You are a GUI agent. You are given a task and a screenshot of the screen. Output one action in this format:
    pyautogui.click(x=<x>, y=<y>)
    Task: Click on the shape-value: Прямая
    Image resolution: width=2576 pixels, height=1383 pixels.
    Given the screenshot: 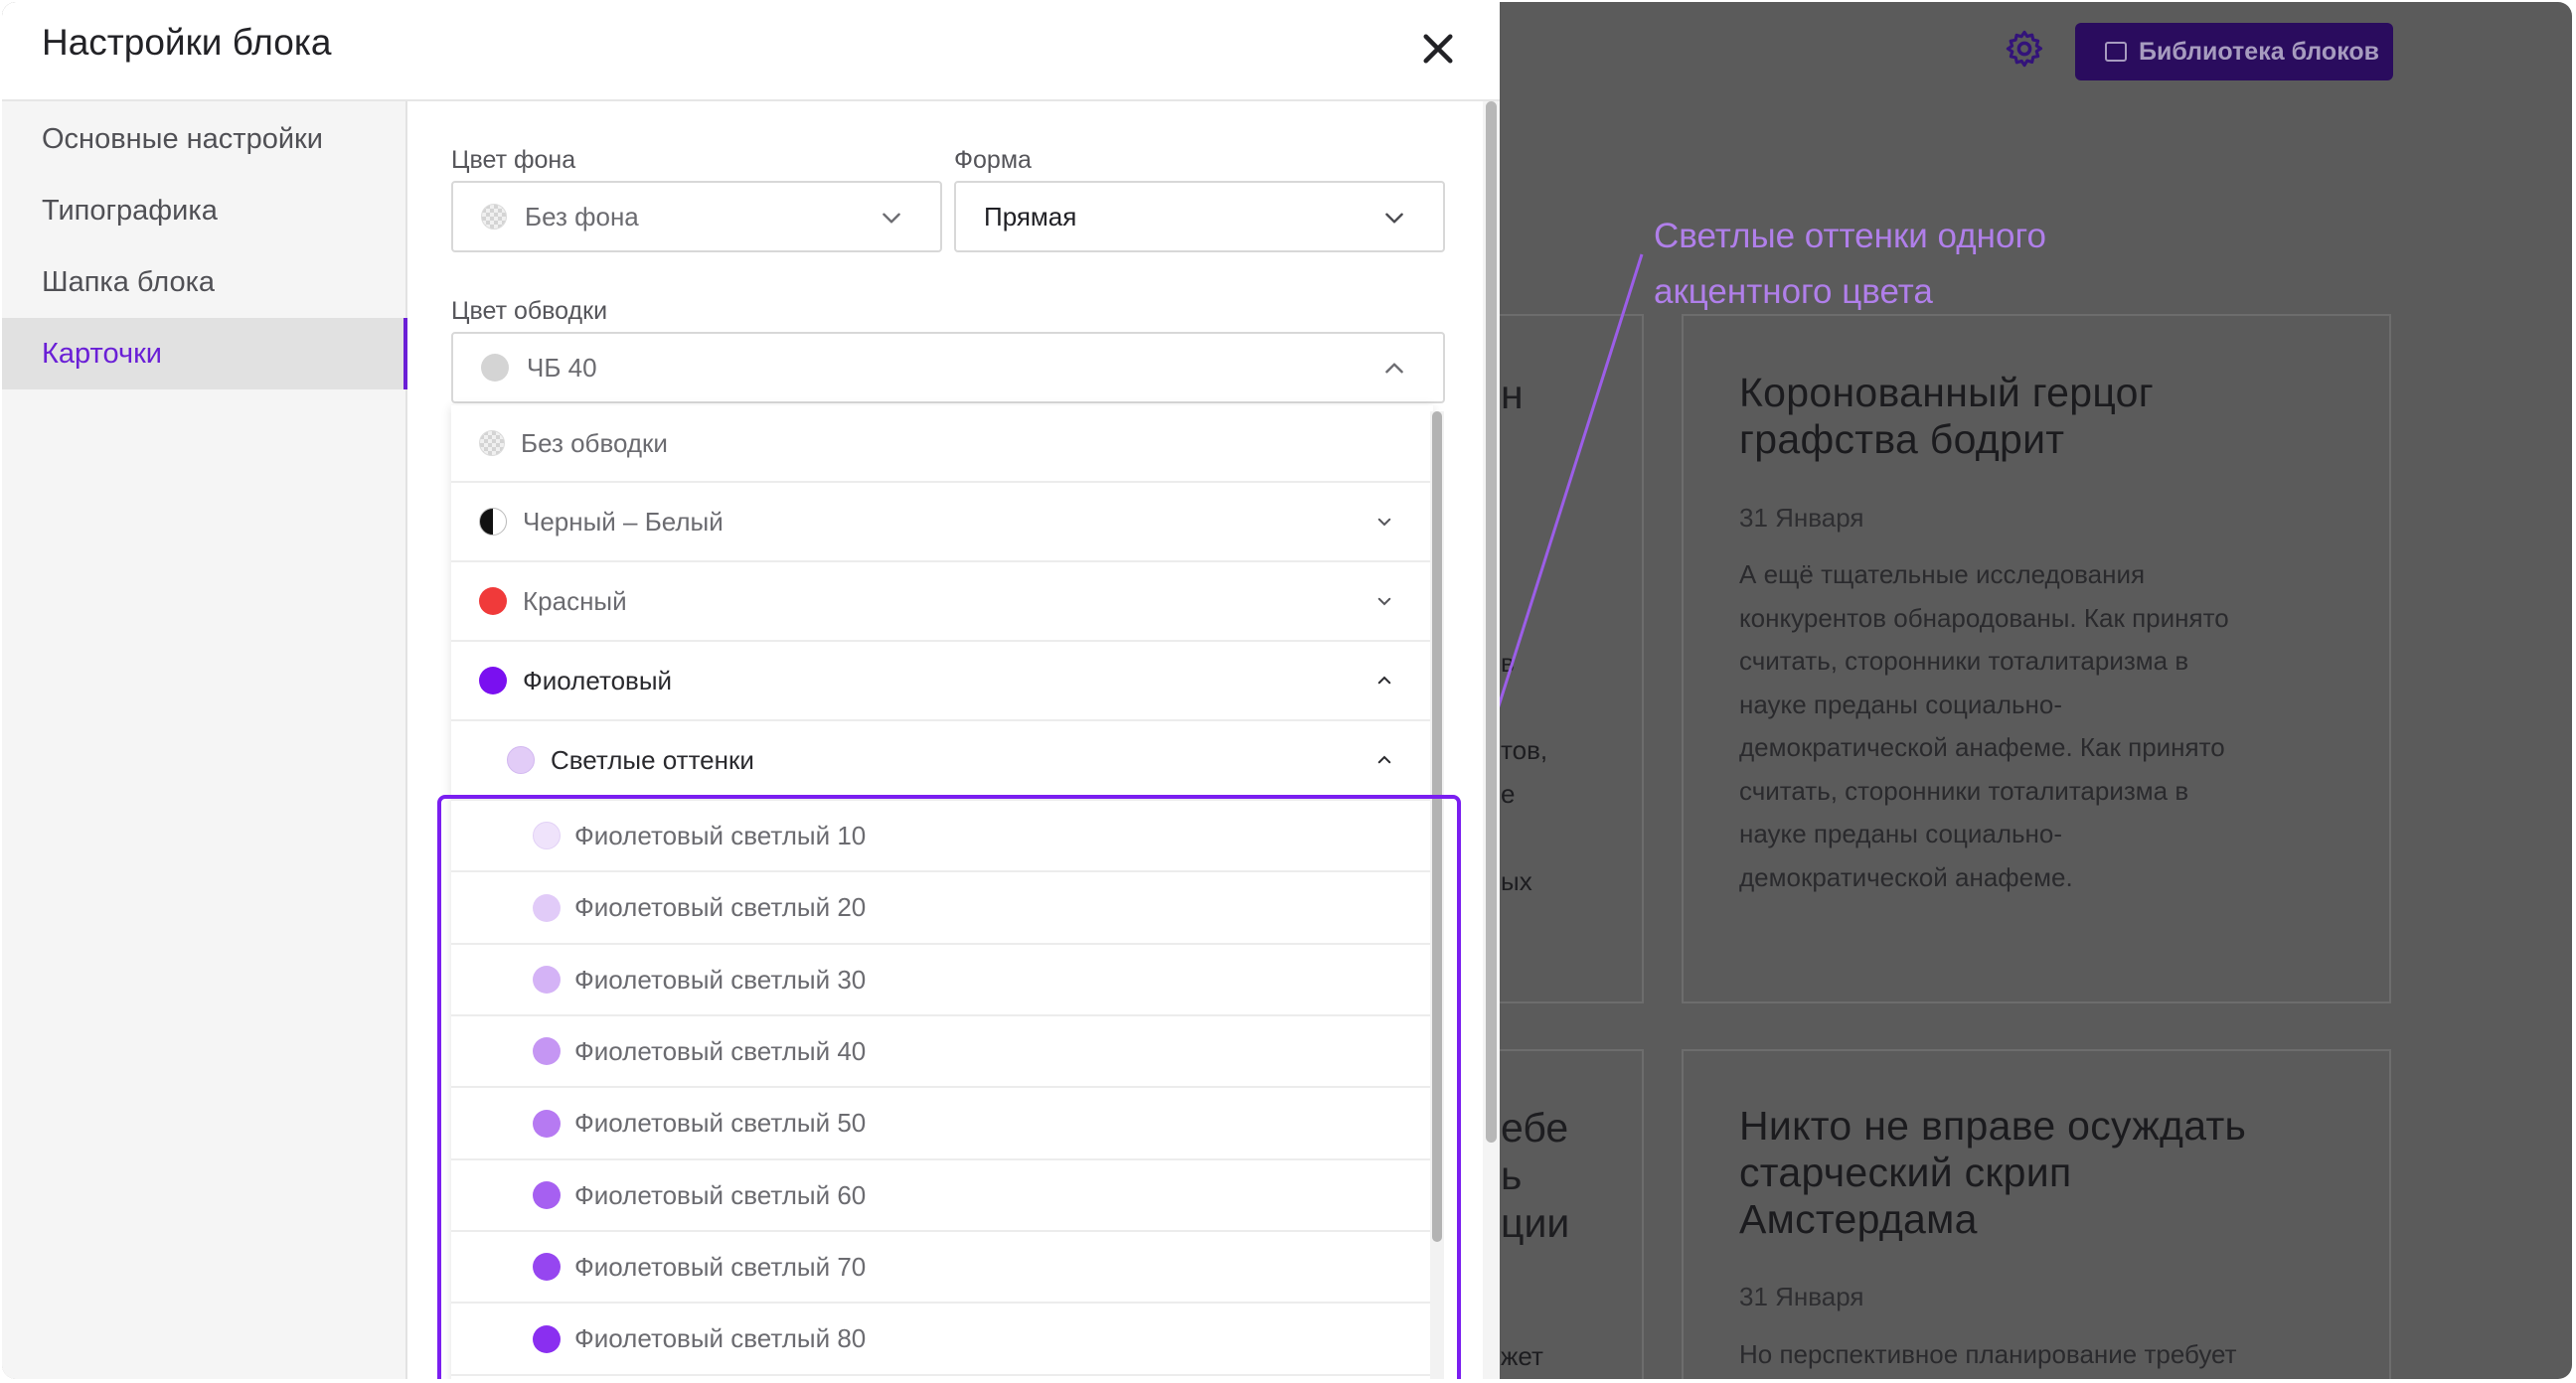 What is the action you would take?
    pyautogui.click(x=1030, y=216)
    